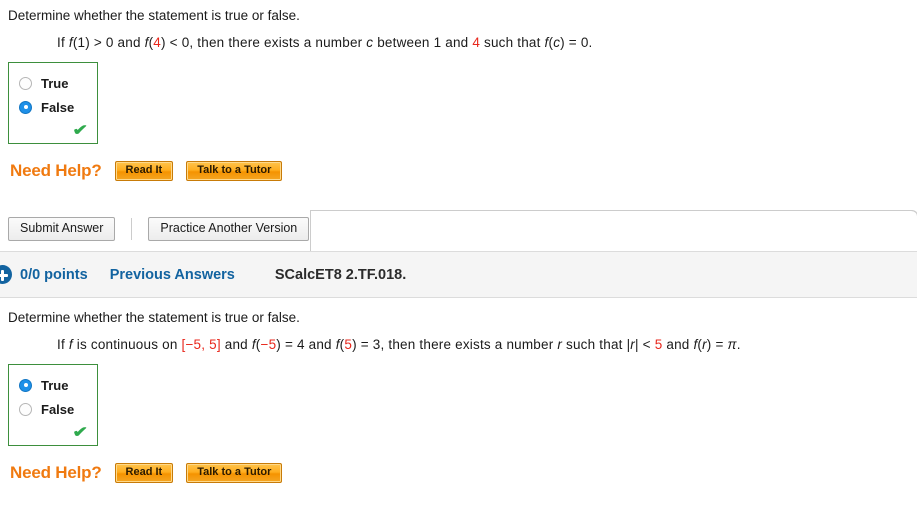 This screenshot has height=517, width=917. I want to click on previous-answers-link: Previous Answers, so click(172, 275).